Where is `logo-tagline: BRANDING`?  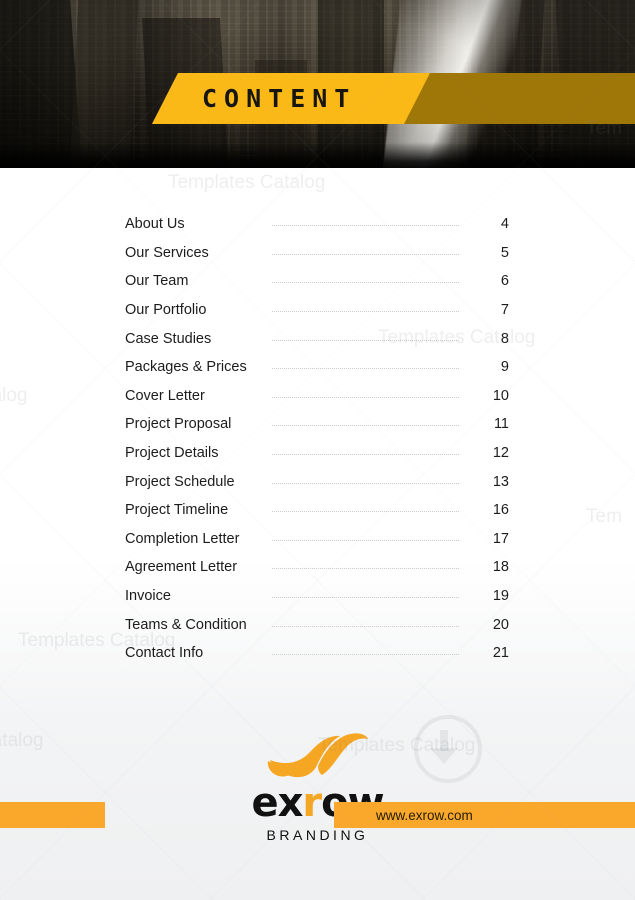
logo-tagline: BRANDING is located at coordinates (317, 835).